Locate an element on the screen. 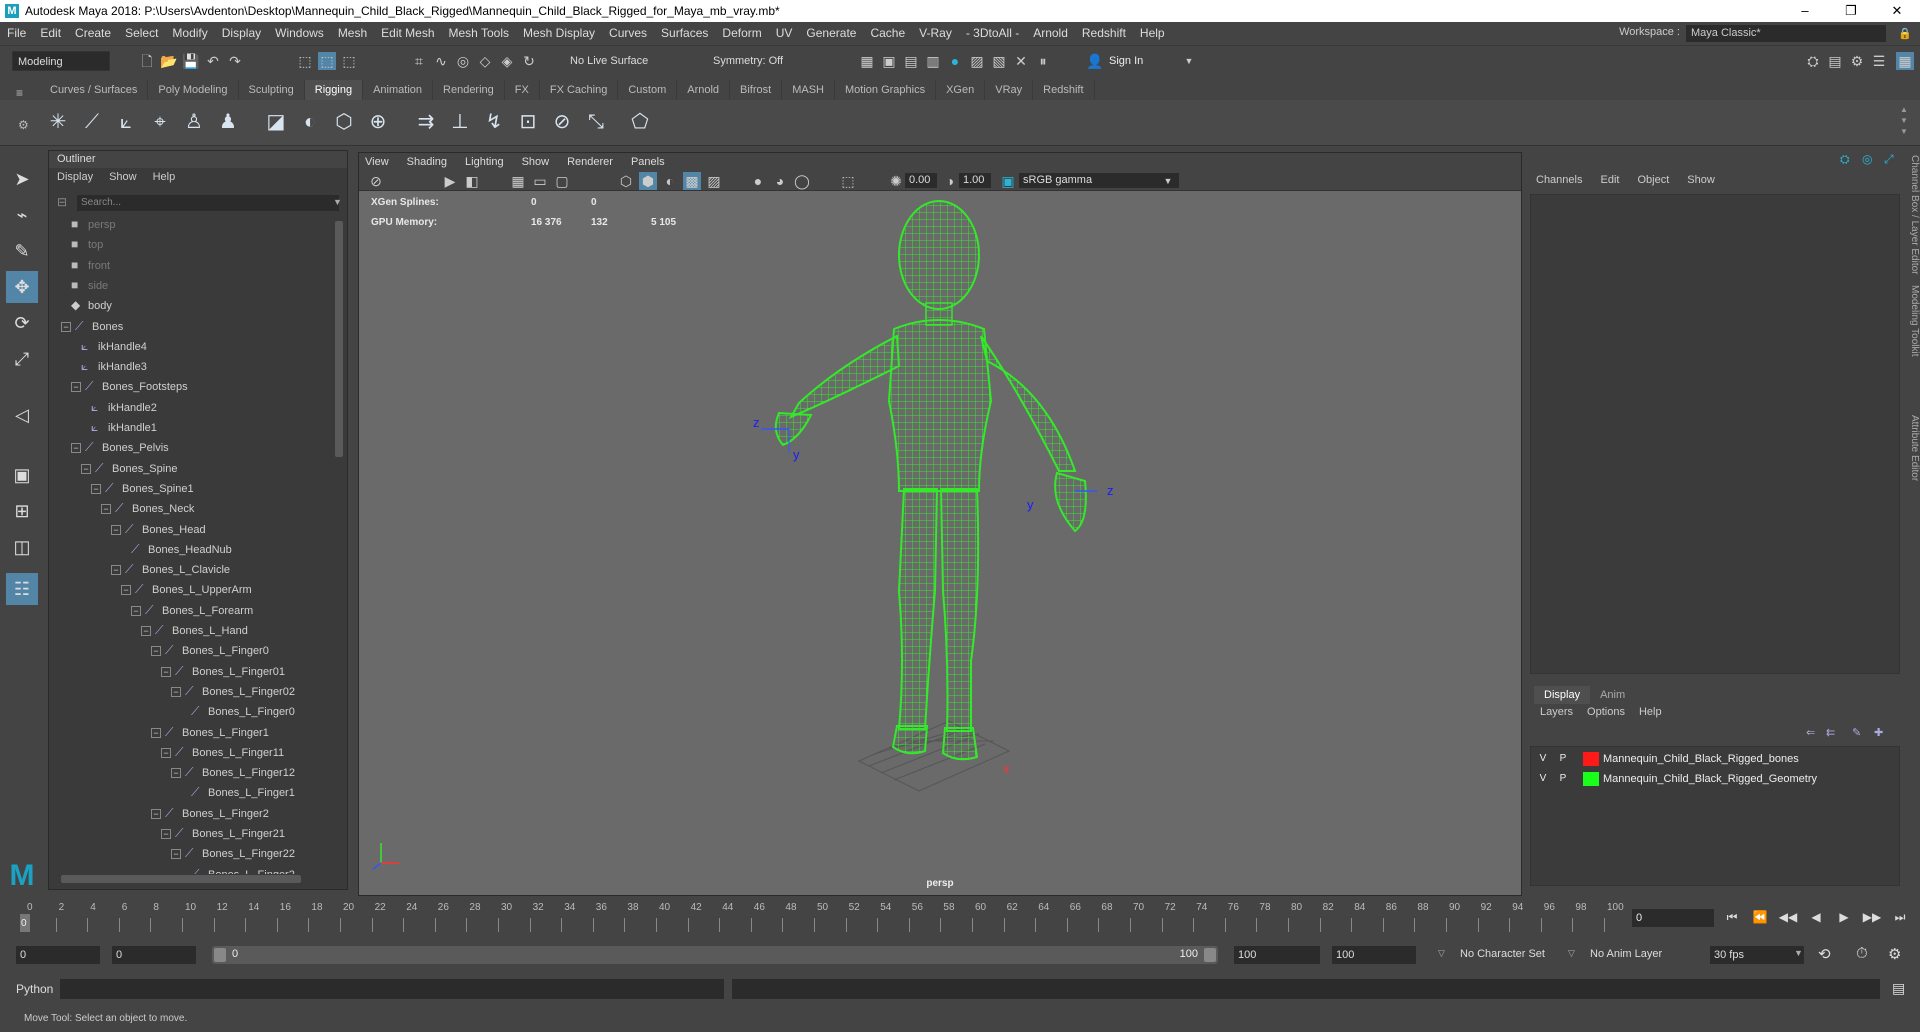 The height and width of the screenshot is (1032, 1920). gamma-field: 1.00 is located at coordinates (975, 180).